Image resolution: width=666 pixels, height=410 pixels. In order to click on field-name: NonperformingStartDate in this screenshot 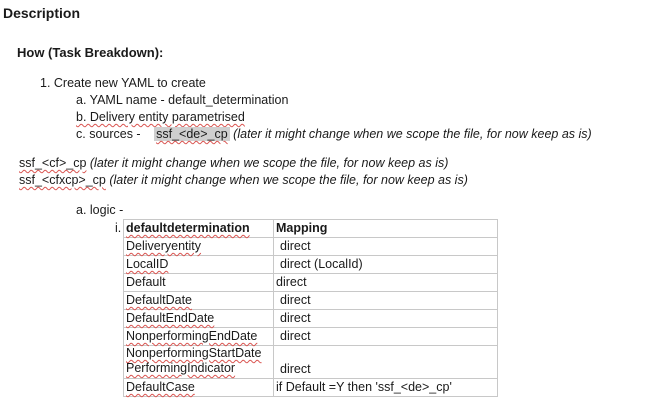, I will do `click(194, 353)`.